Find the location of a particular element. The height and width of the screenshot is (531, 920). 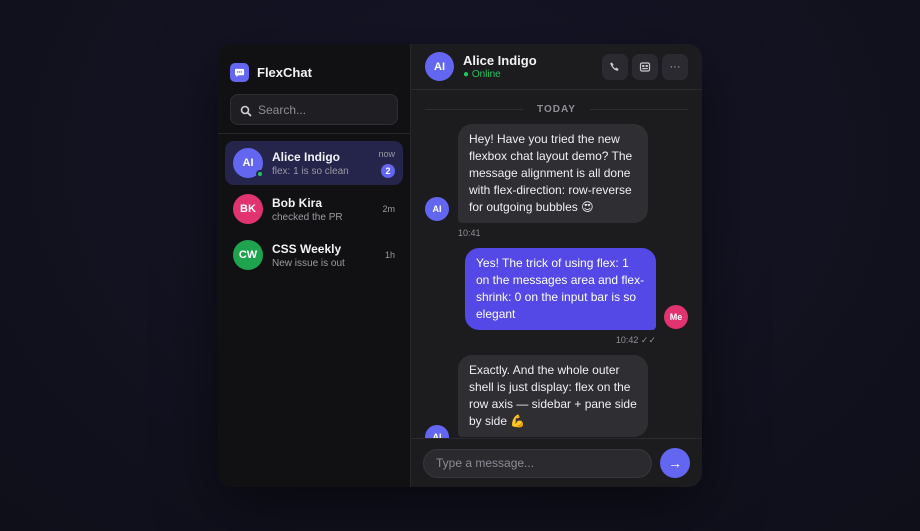

chat-header: AI Alice Indigo ● Online ··· is located at coordinates (556, 67).